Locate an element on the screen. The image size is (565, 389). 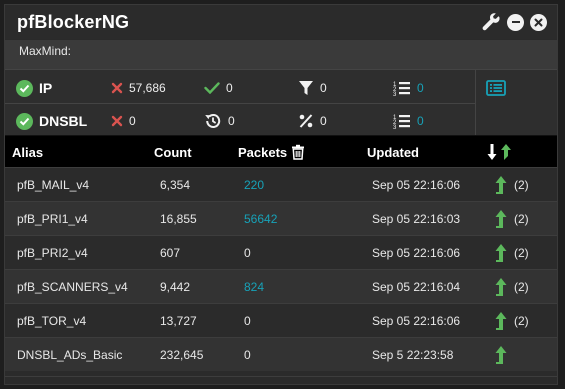
sort-arrows-icon is located at coordinates (499, 152).